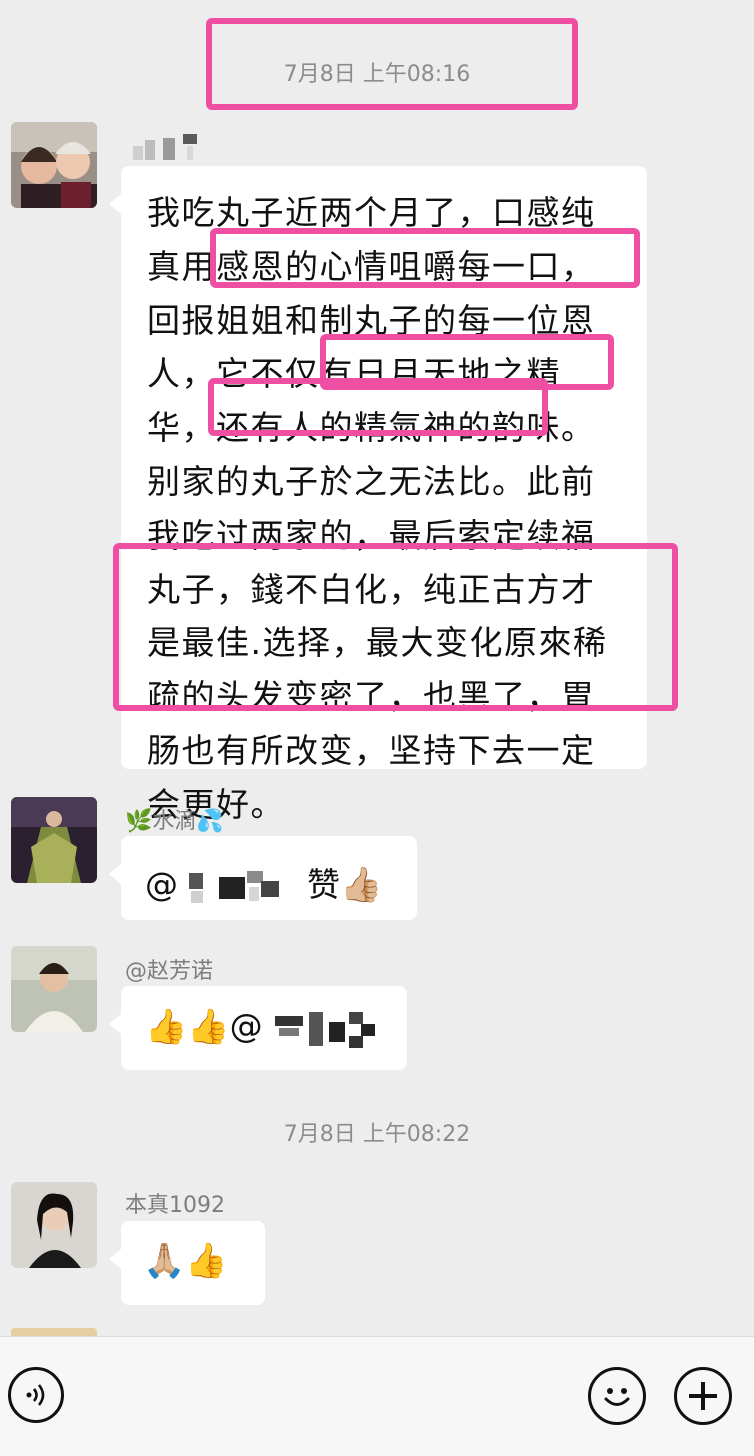  Describe the element at coordinates (169, 149) in the screenshot. I see `sender-name-censored` at that location.